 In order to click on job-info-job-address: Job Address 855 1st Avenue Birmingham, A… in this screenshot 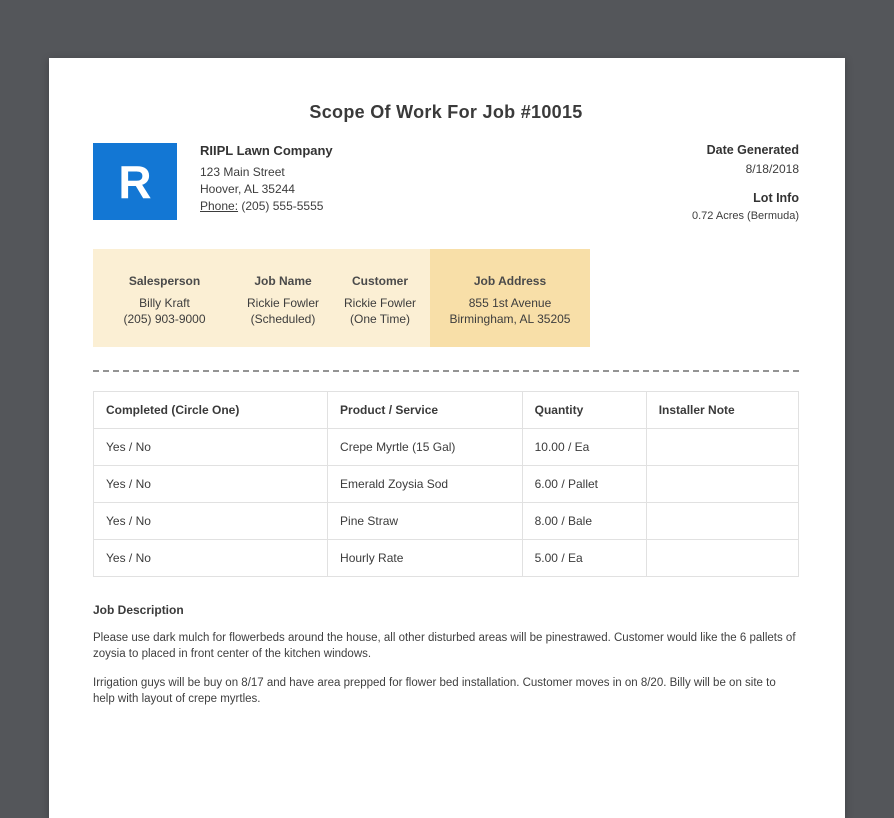, I will do `click(510, 298)`.